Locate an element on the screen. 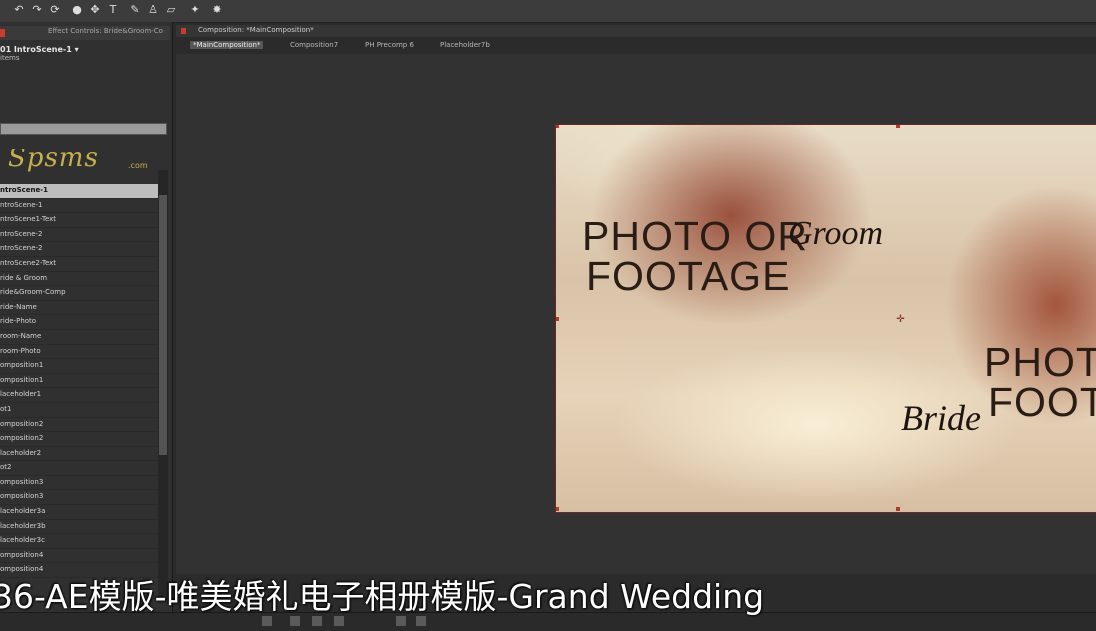 The image size is (1096, 631). anchor-point-icon: ✛ is located at coordinates (900, 320).